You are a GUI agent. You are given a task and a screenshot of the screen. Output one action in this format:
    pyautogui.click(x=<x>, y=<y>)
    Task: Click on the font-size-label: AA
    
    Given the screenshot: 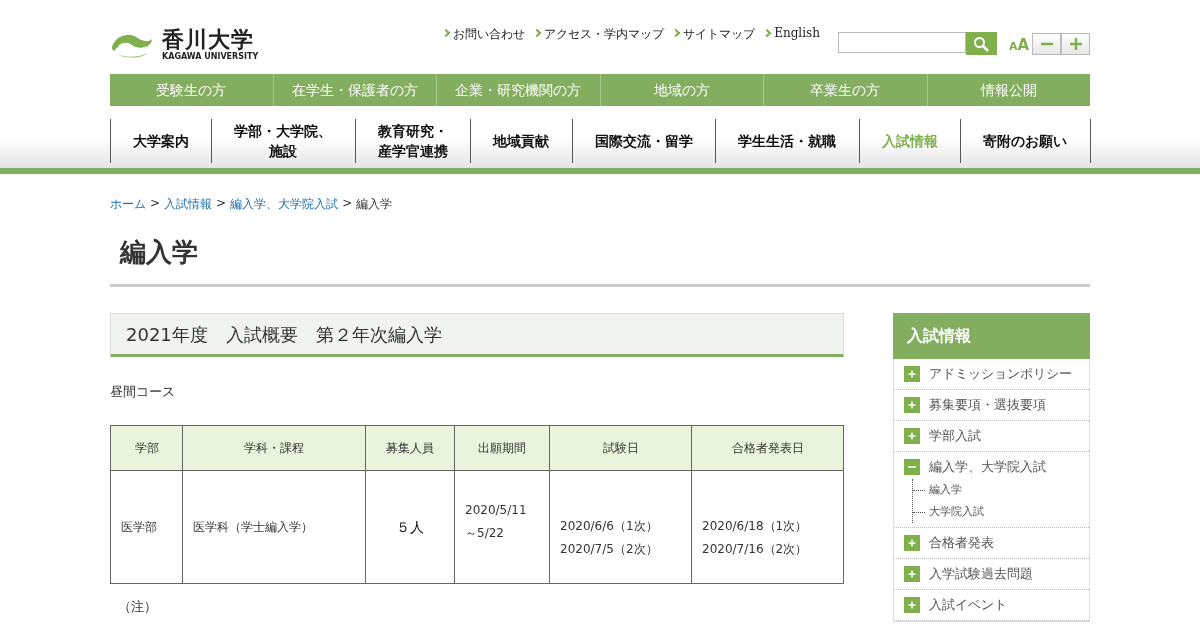 What is the action you would take?
    pyautogui.click(x=1019, y=44)
    